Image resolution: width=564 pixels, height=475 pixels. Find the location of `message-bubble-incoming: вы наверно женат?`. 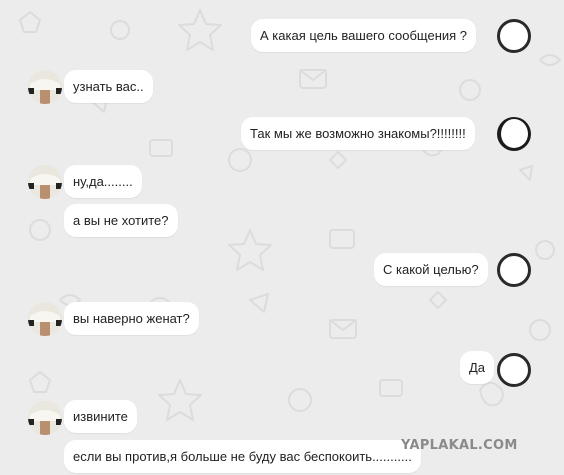

message-bubble-incoming: вы наверно женат? is located at coordinates (131, 318).